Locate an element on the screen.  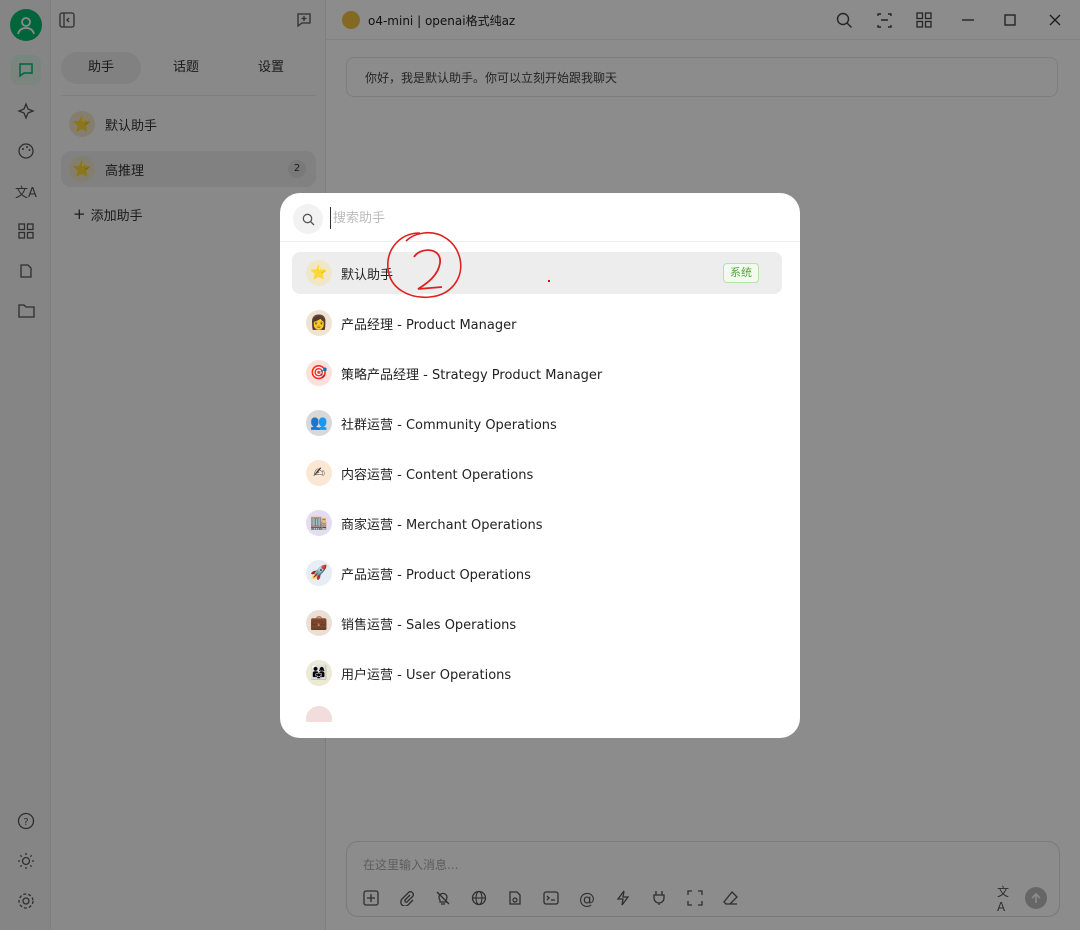
rocket-icon: 🚀 is located at coordinates (319, 573).